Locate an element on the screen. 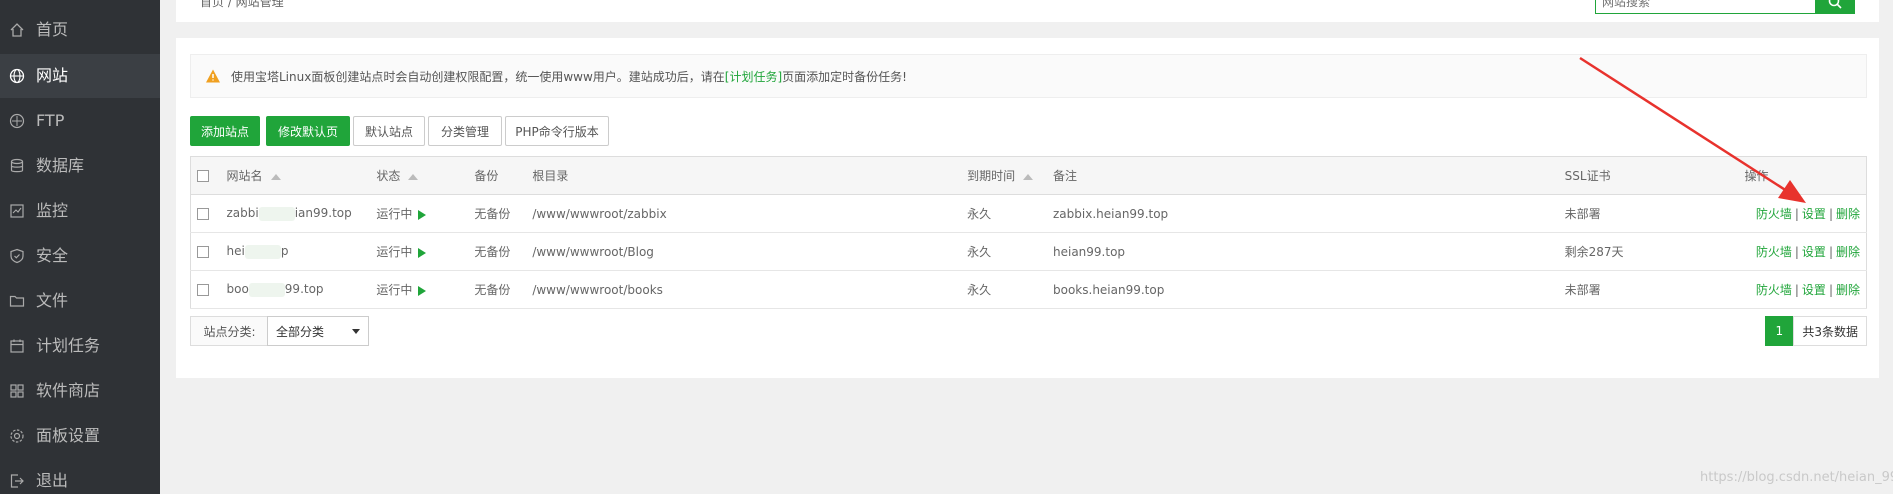  add-site-button: 添加站点 is located at coordinates (225, 131).